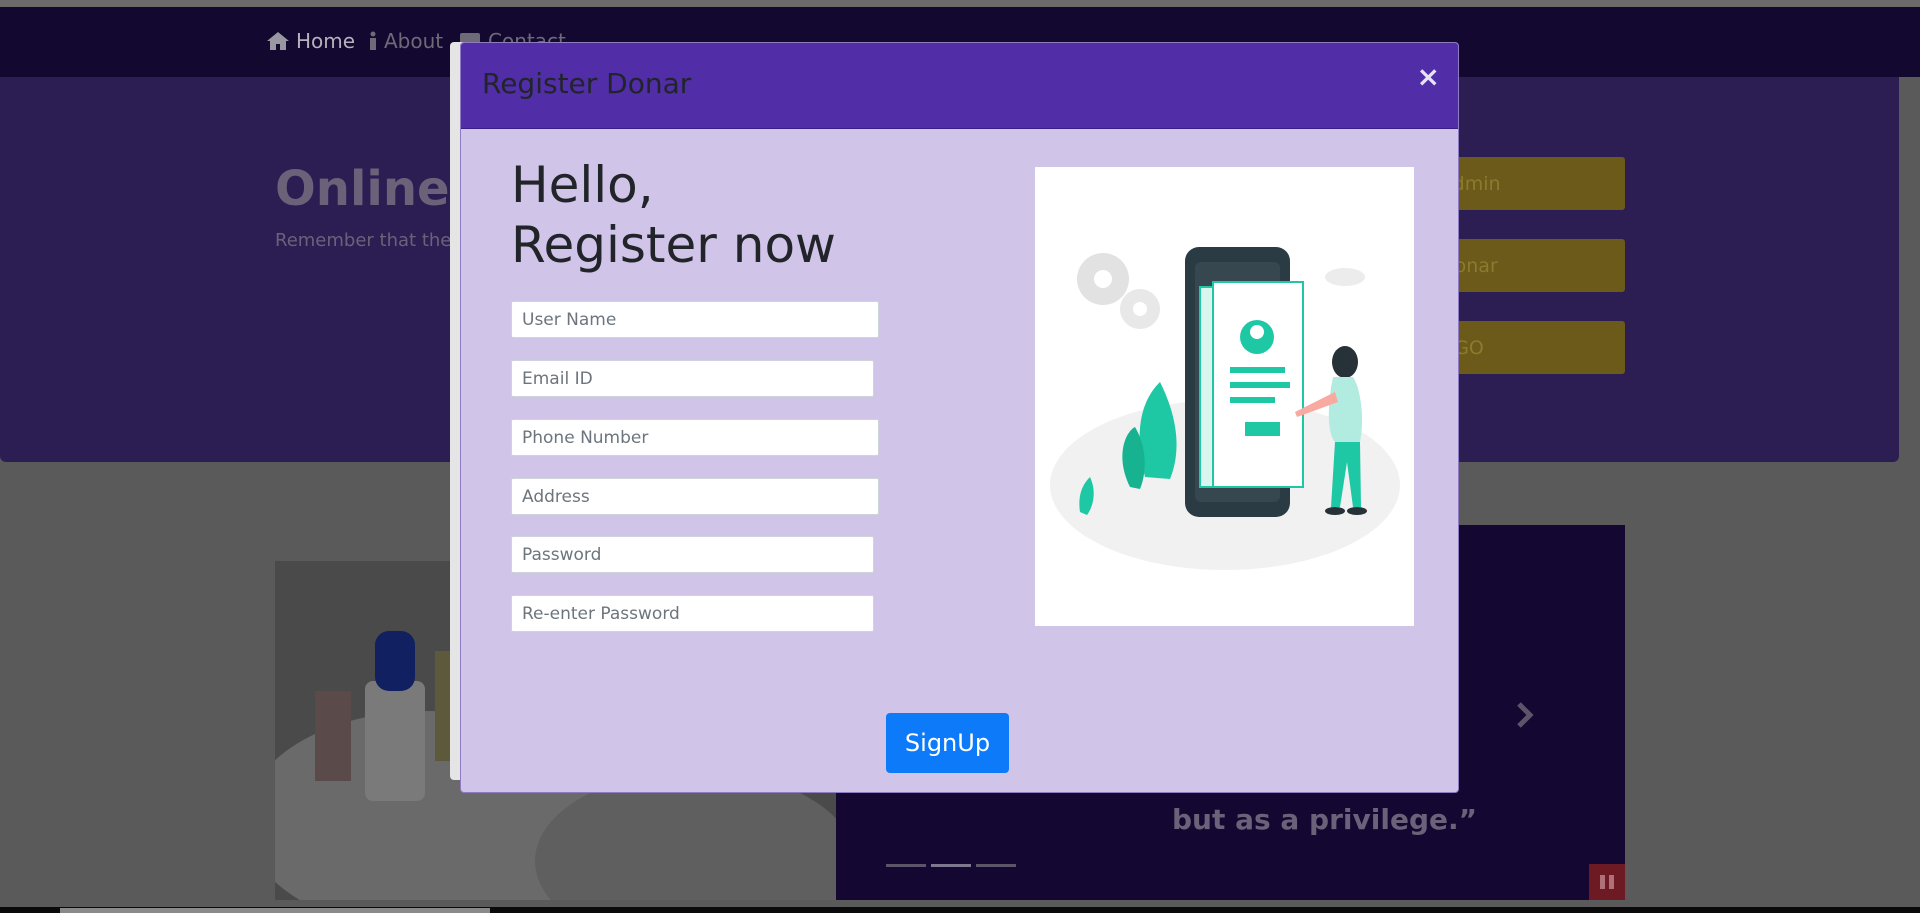 This screenshot has width=1920, height=913. Describe the element at coordinates (1224, 396) in the screenshot. I see `registration-illustration` at that location.